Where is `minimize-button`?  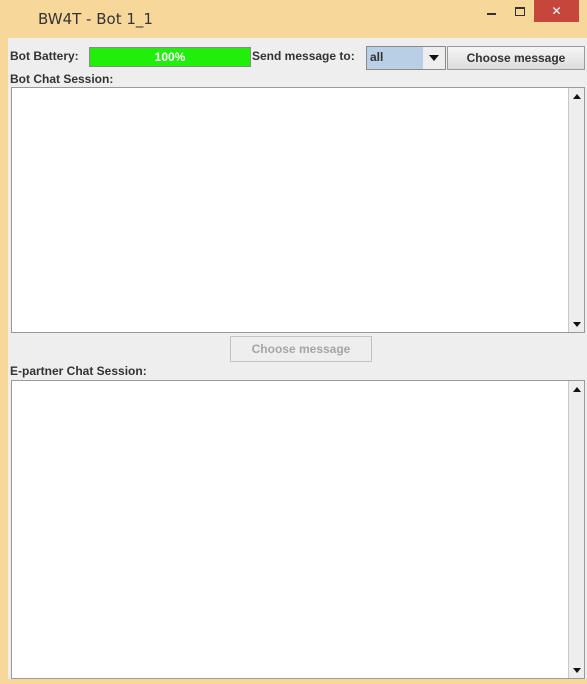 minimize-button is located at coordinates (491, 11).